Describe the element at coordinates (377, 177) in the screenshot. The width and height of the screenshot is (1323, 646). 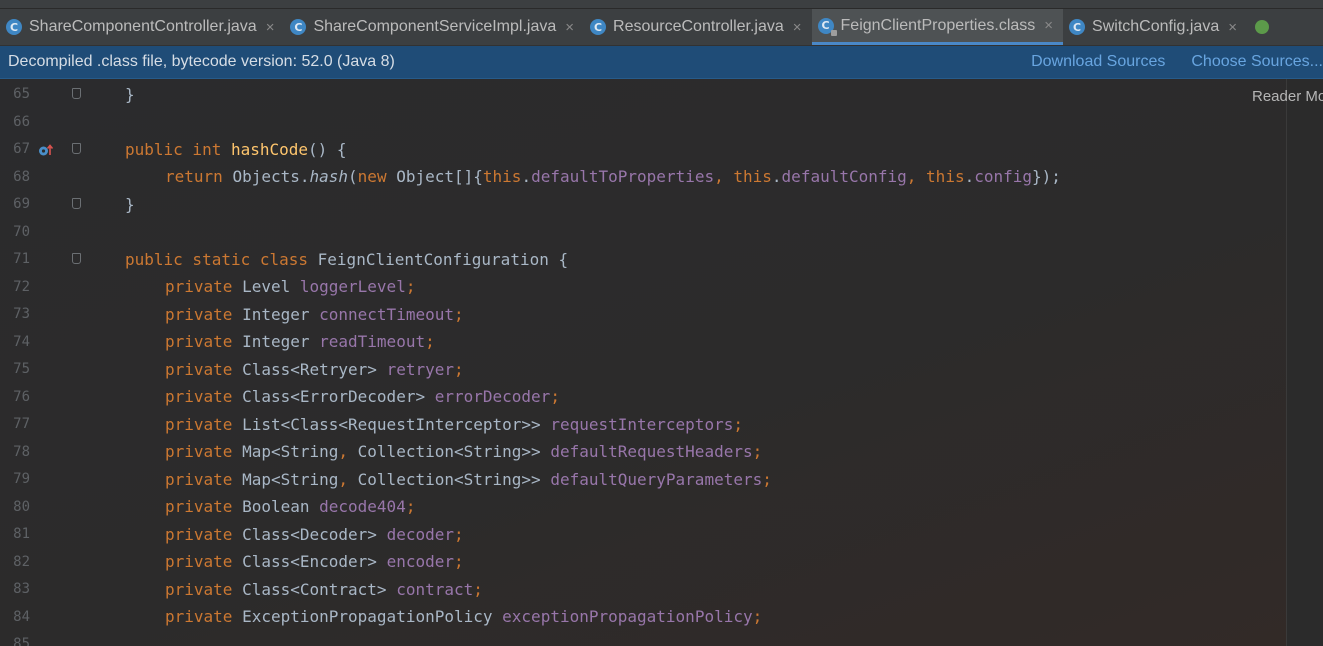
I see `code-token: new` at that location.